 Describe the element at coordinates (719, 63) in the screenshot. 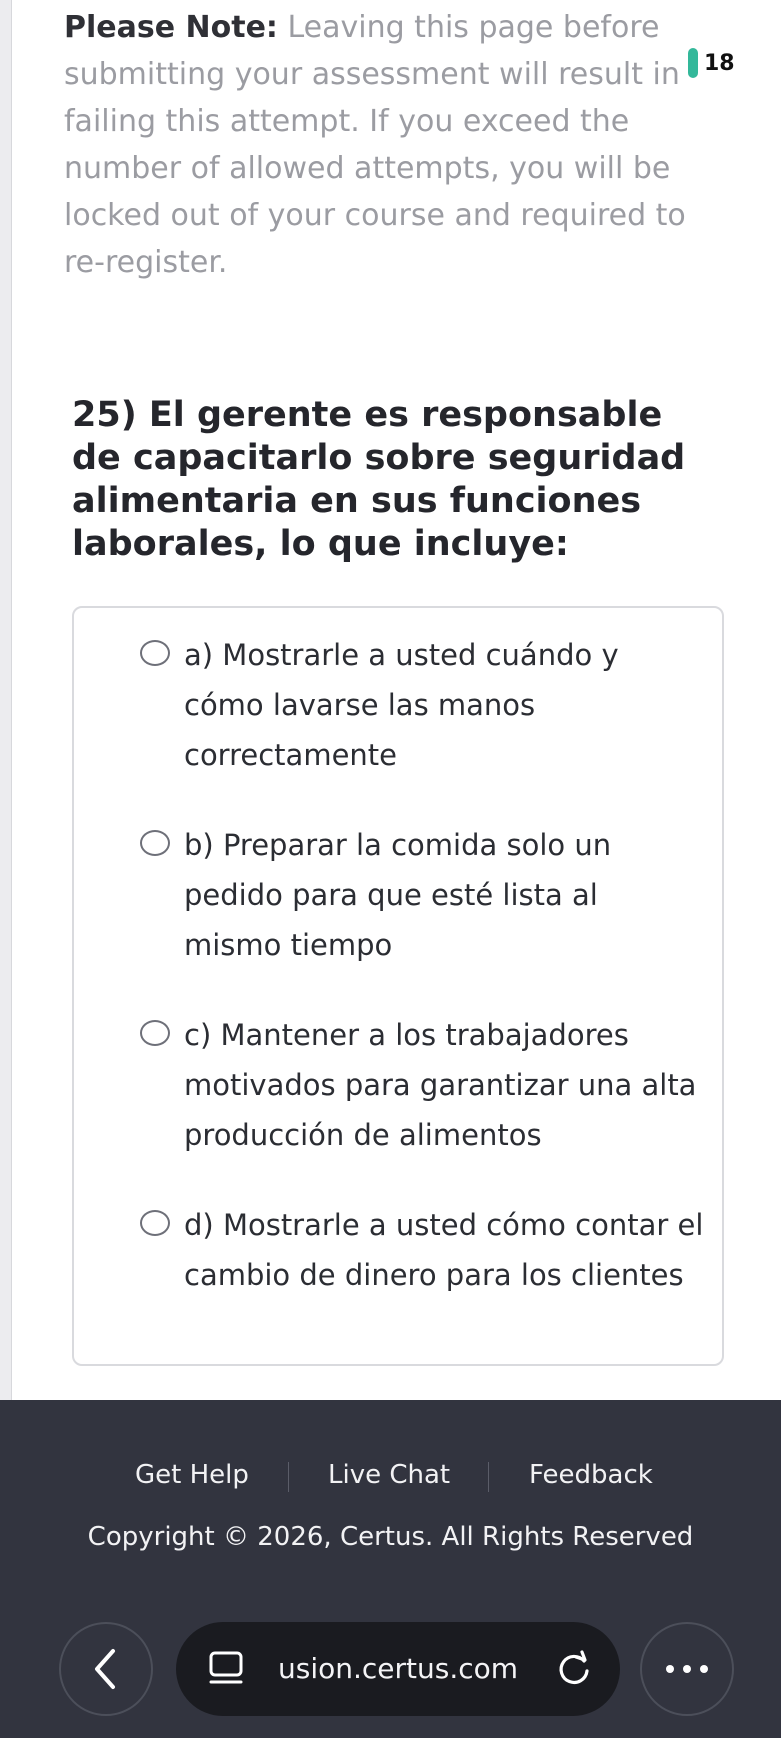

I see `status-count: 18` at that location.